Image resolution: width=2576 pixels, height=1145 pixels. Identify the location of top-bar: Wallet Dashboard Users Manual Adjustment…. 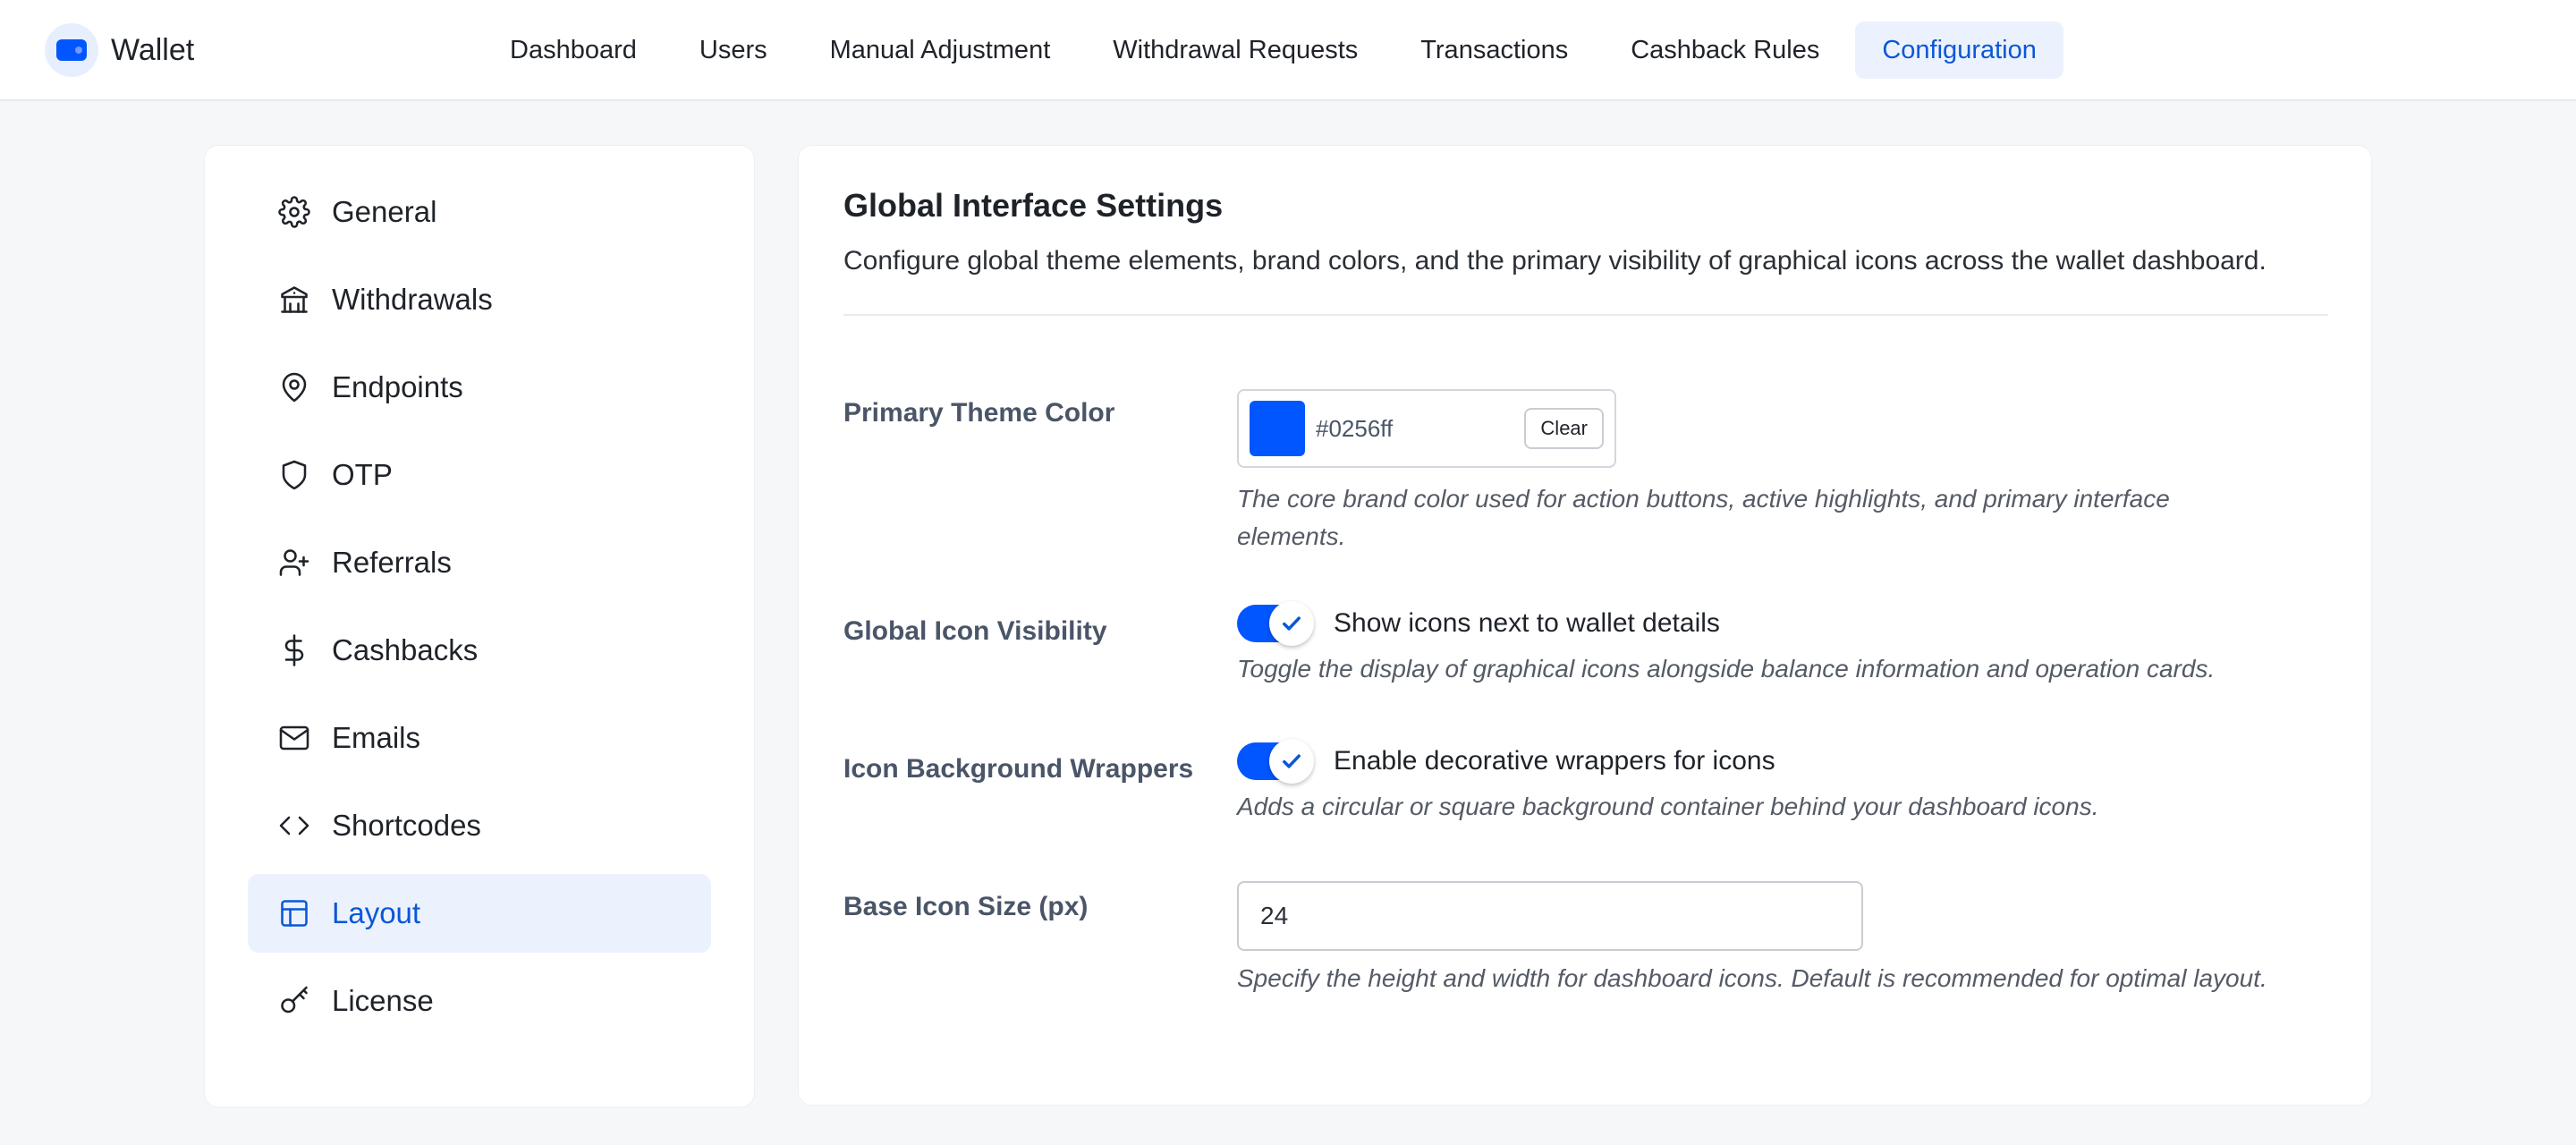
(1288, 50).